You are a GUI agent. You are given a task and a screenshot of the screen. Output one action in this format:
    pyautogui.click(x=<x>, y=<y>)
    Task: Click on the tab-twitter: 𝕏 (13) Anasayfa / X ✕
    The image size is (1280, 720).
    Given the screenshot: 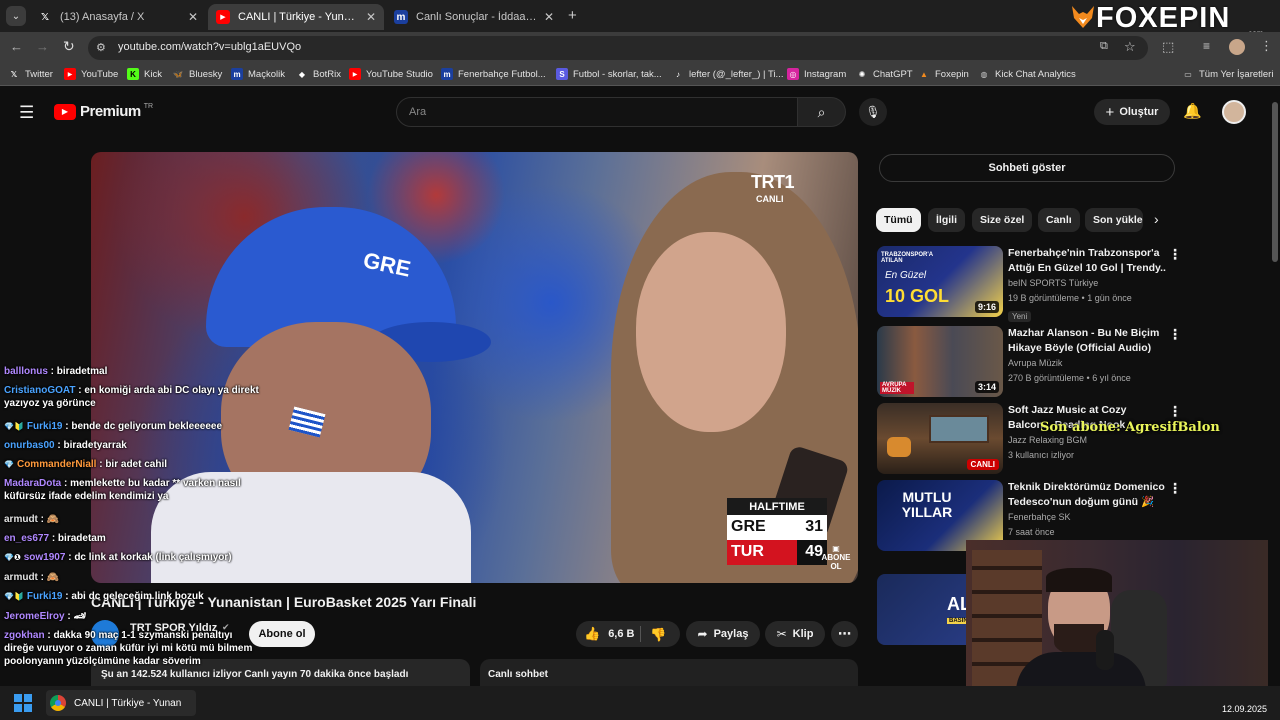 What is the action you would take?
    pyautogui.click(x=118, y=17)
    